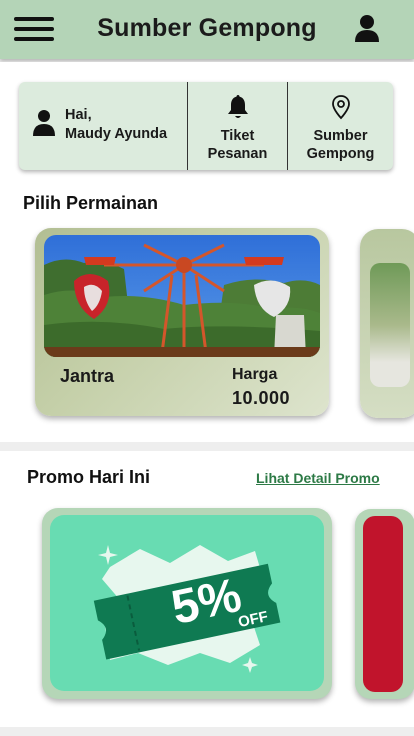  What do you see at coordinates (340, 136) in the screenshot?
I see `location-label-line1: Sumber` at bounding box center [340, 136].